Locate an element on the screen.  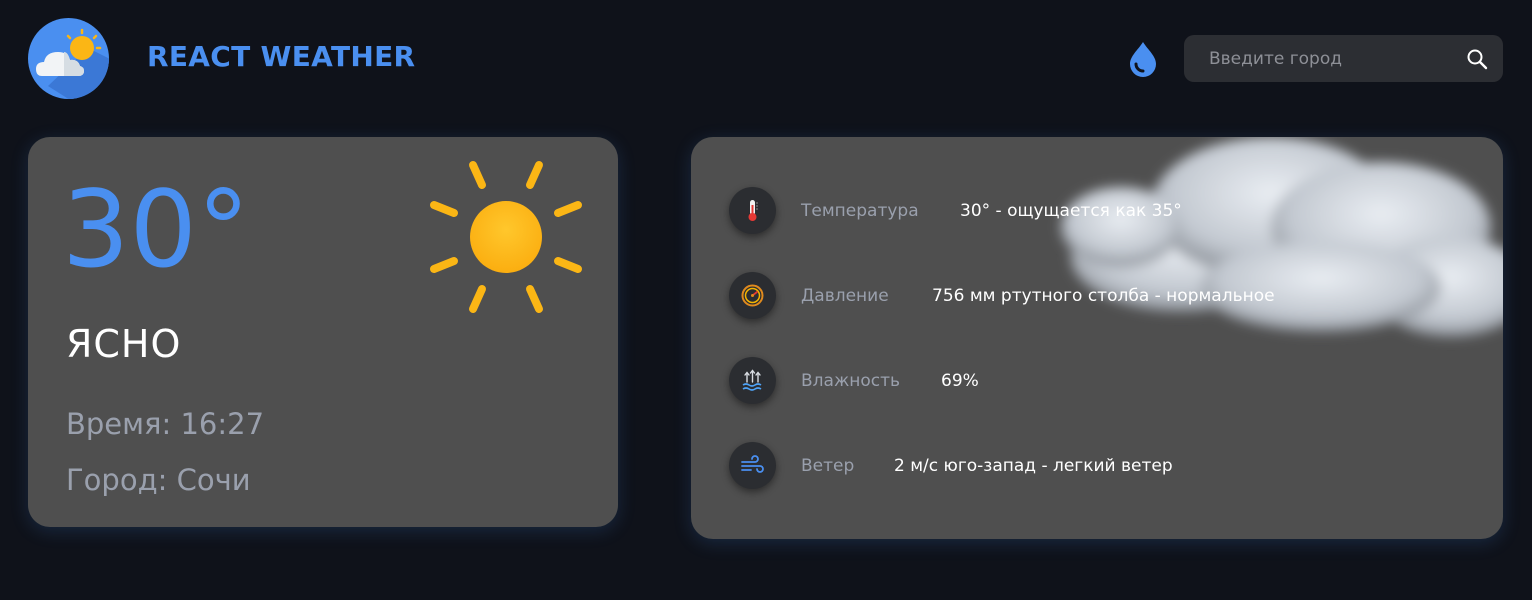
thermometer-icon is located at coordinates (752, 210).